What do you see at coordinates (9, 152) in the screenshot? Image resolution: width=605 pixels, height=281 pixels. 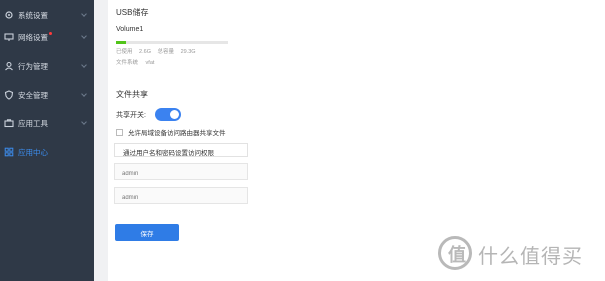 I see `app-center-icon` at bounding box center [9, 152].